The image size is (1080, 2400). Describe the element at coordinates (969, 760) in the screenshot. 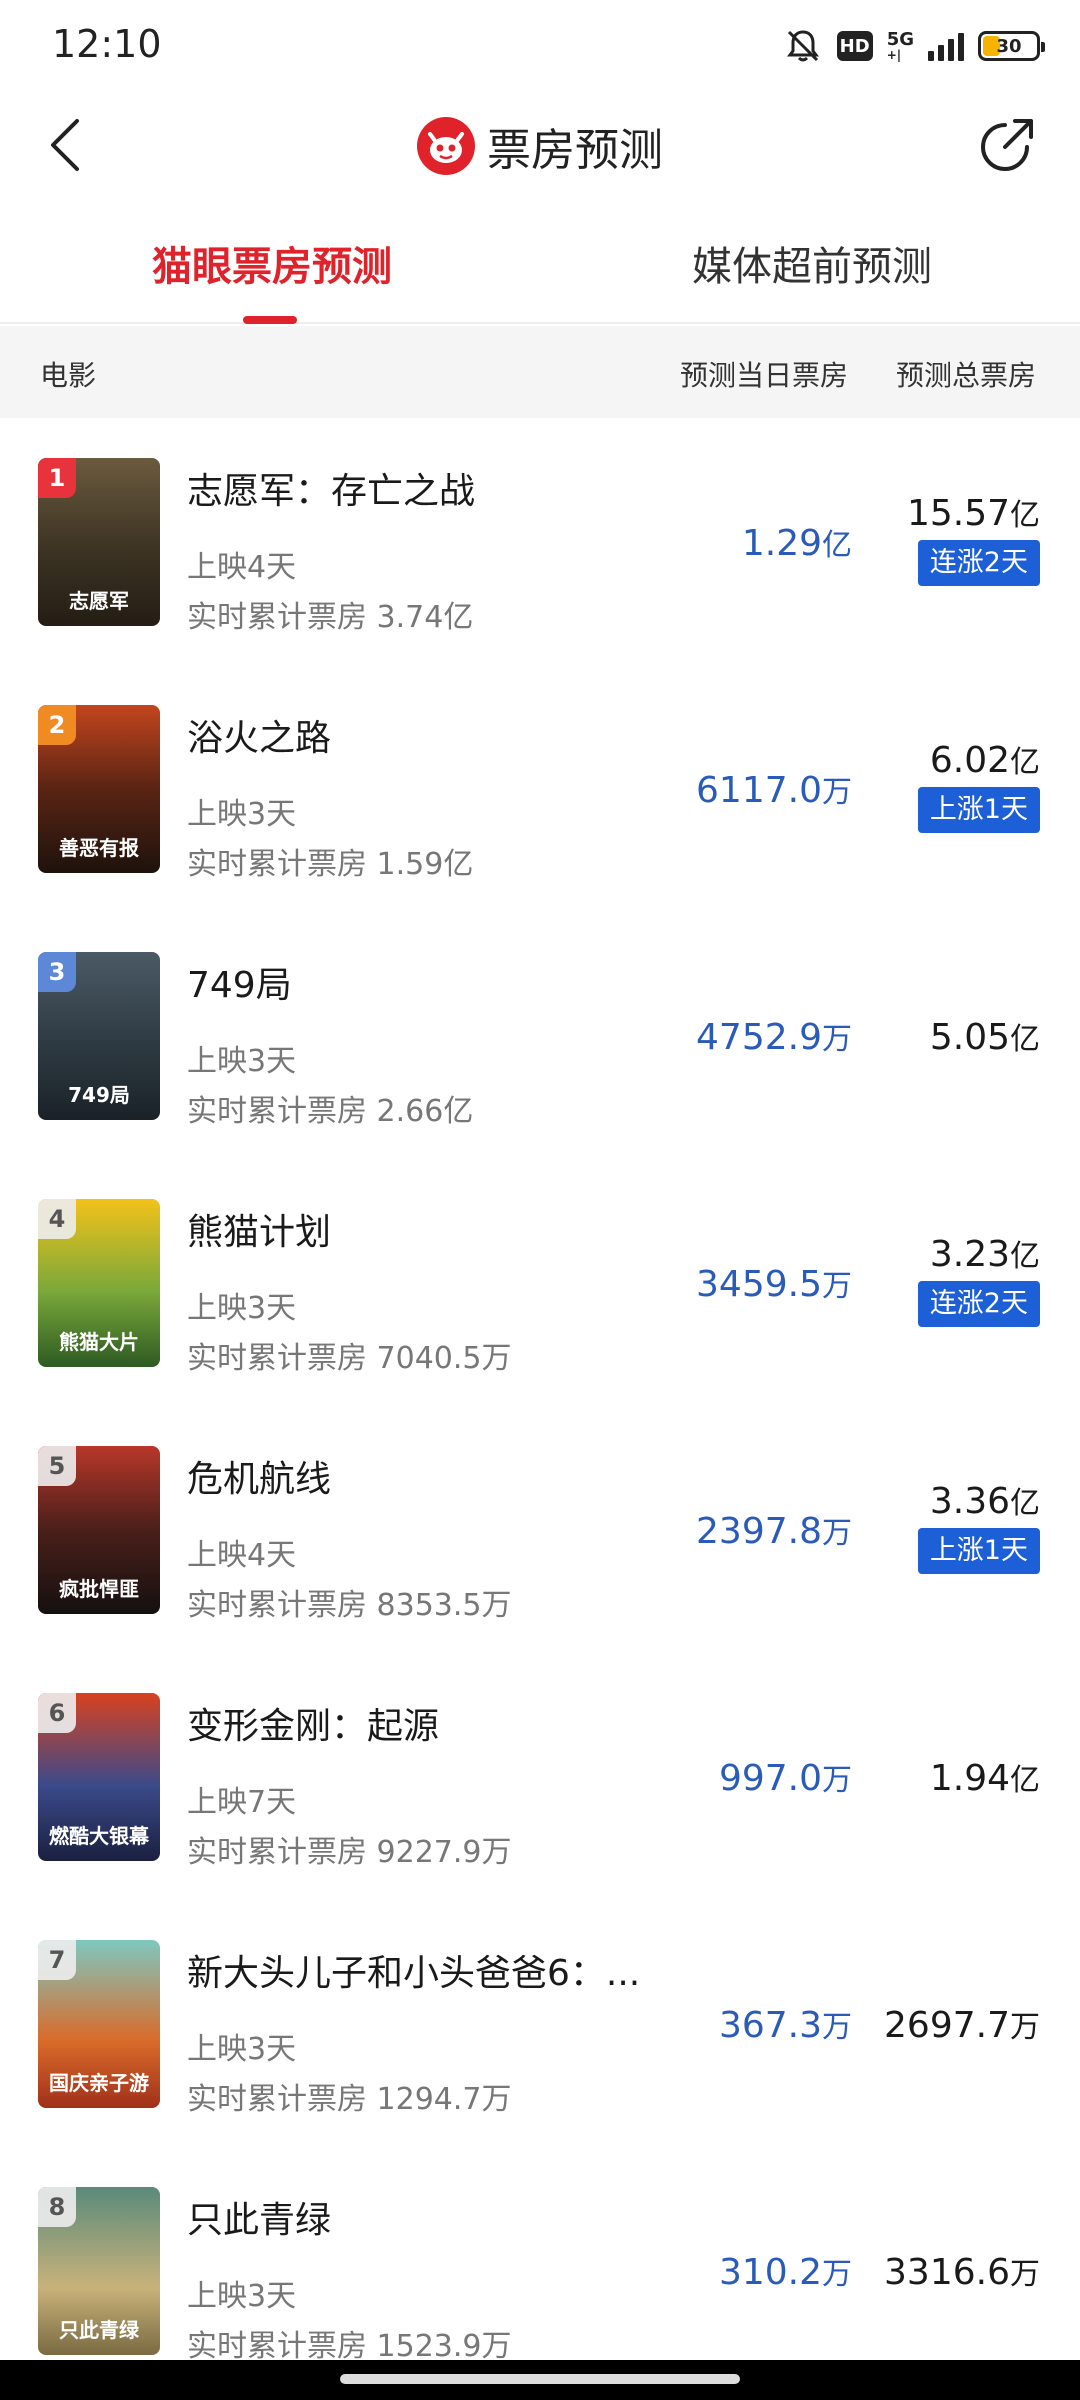

I see `total-forecast-value: 6.02` at that location.